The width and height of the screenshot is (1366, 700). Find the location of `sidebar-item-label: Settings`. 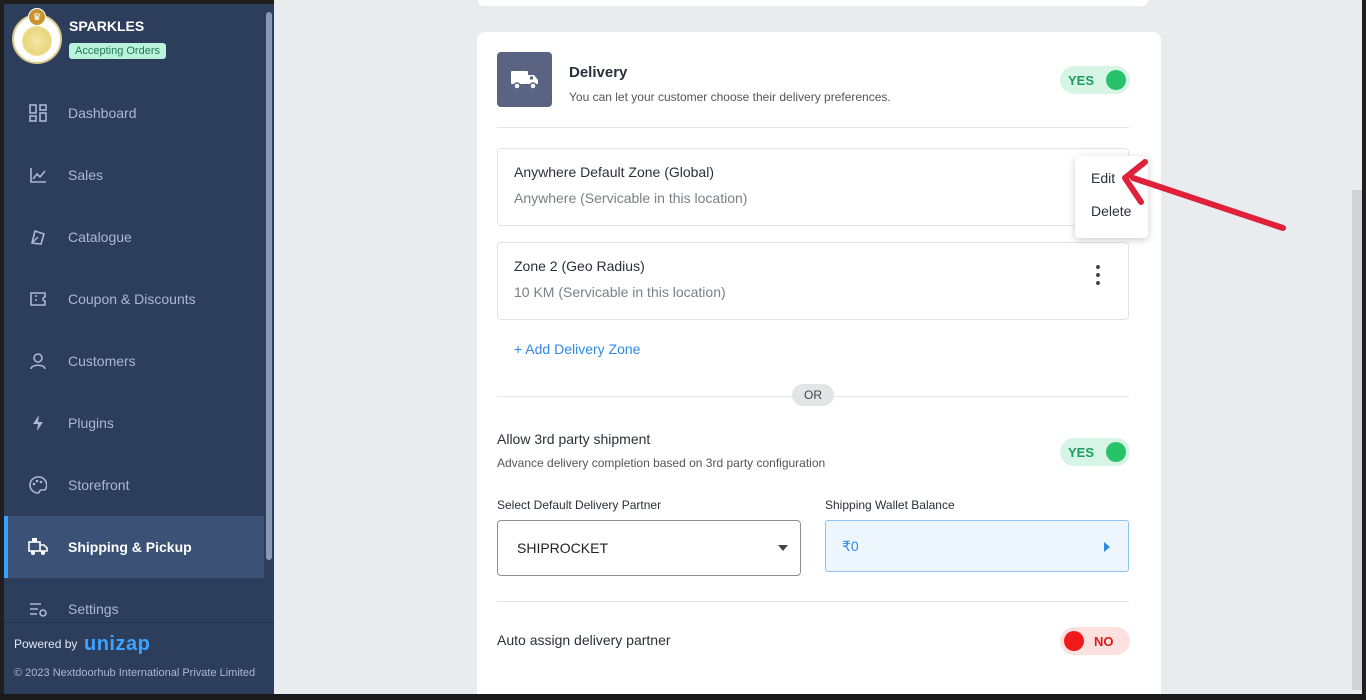

sidebar-item-label: Settings is located at coordinates (93, 609).